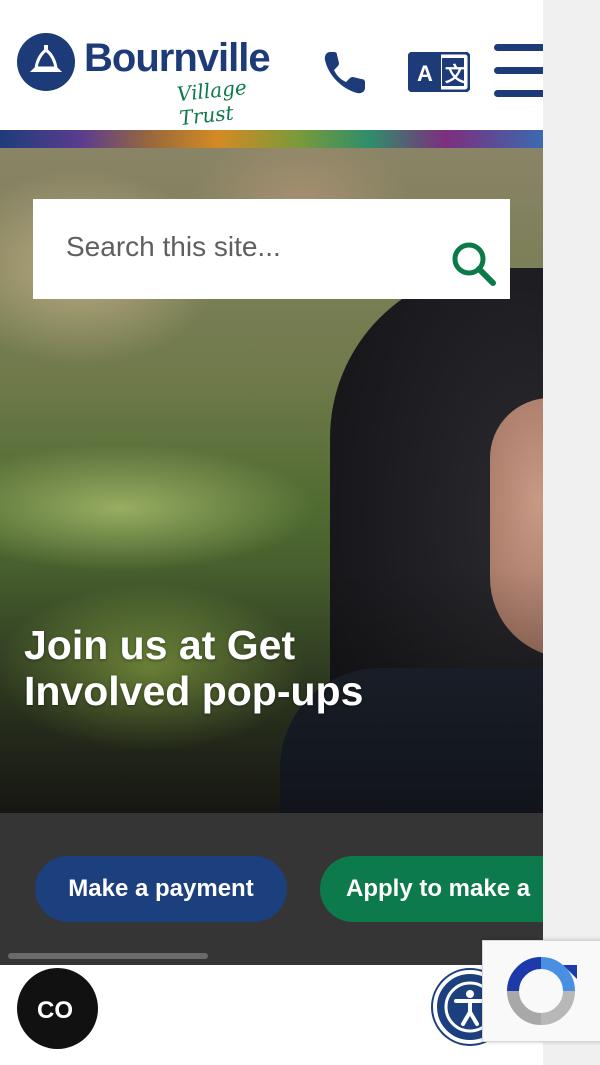 The width and height of the screenshot is (600, 1065). Describe the element at coordinates (46, 62) in the screenshot. I see `bournville-logo-icon` at that location.